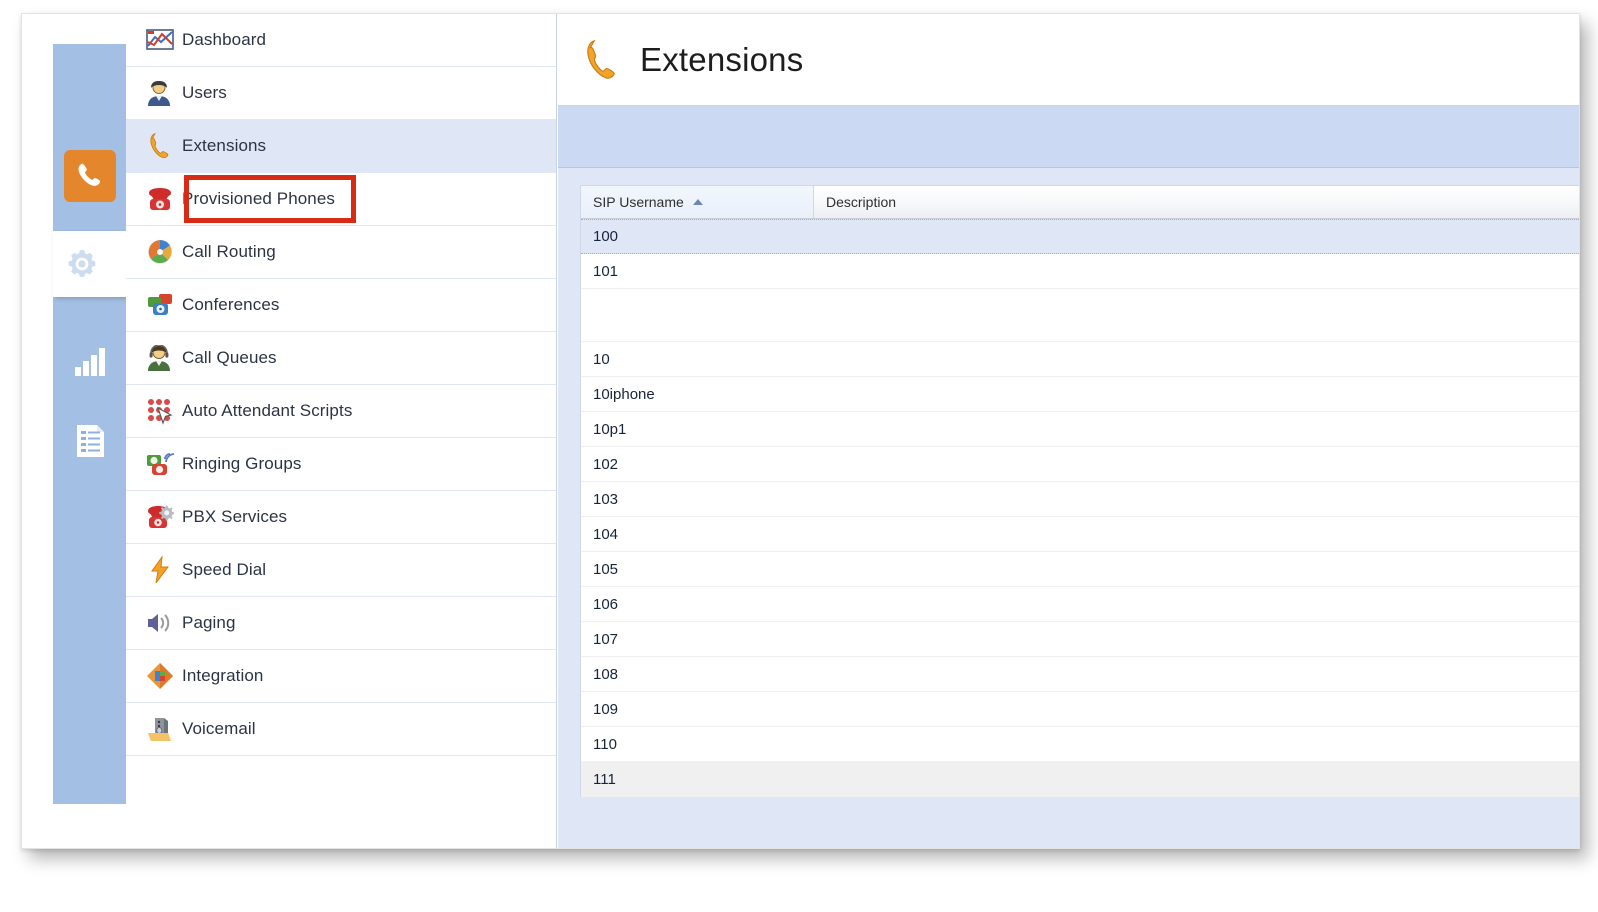 Image resolution: width=1598 pixels, height=912 pixels. Describe the element at coordinates (82, 264) in the screenshot. I see `gear-icon` at that location.